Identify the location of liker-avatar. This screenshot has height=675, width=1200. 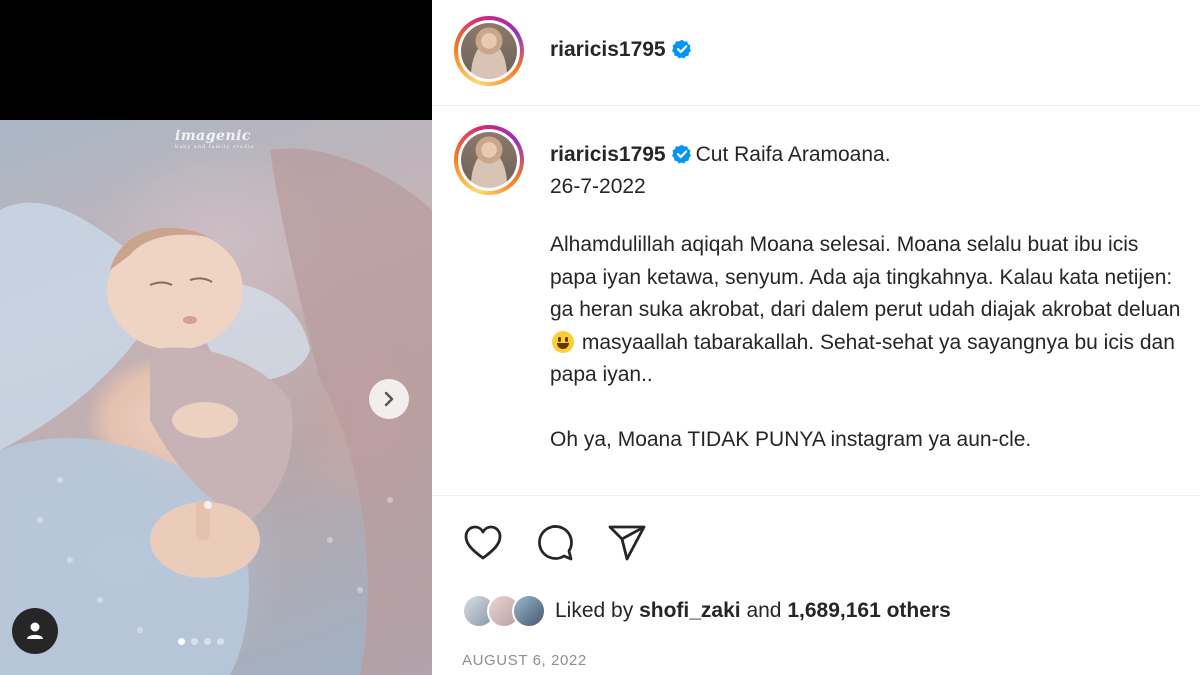
(529, 611).